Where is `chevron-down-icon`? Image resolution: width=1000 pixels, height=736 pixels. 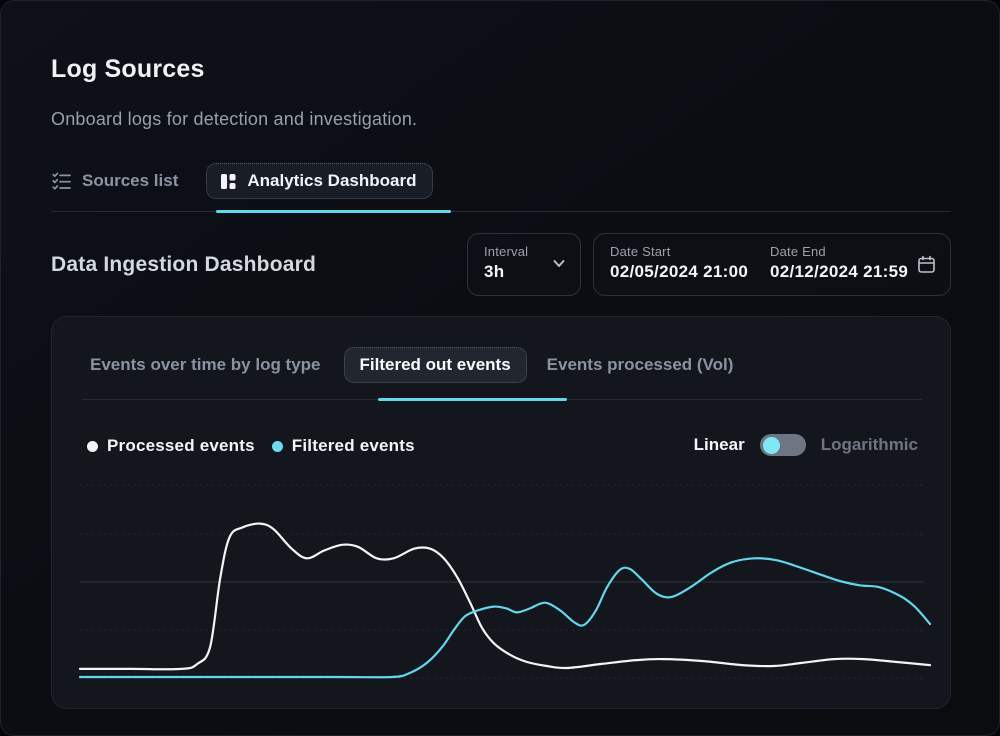
chevron-down-icon is located at coordinates (559, 264).